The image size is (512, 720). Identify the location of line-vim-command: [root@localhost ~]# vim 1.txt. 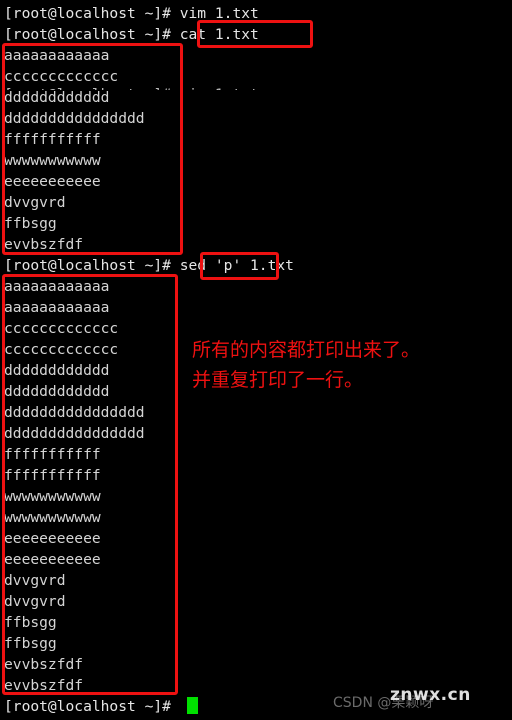
(131, 13).